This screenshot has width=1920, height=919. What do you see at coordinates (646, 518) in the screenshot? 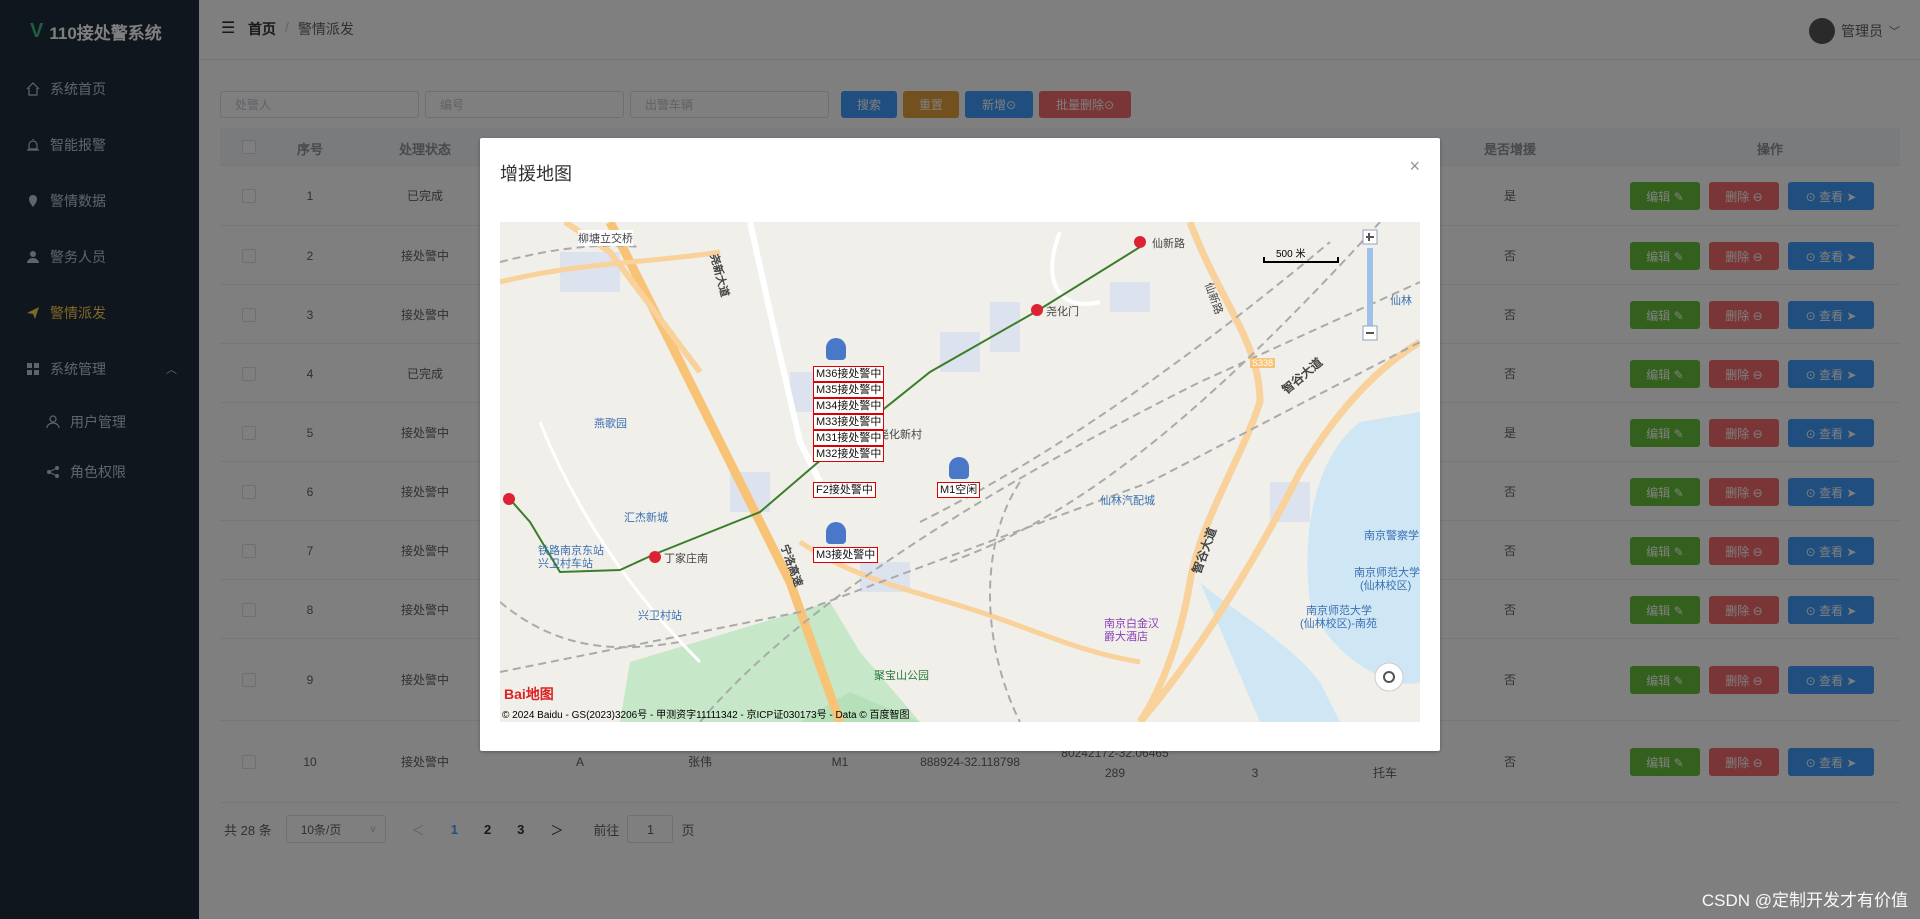
I see `map-label: 汇杰新城` at bounding box center [646, 518].